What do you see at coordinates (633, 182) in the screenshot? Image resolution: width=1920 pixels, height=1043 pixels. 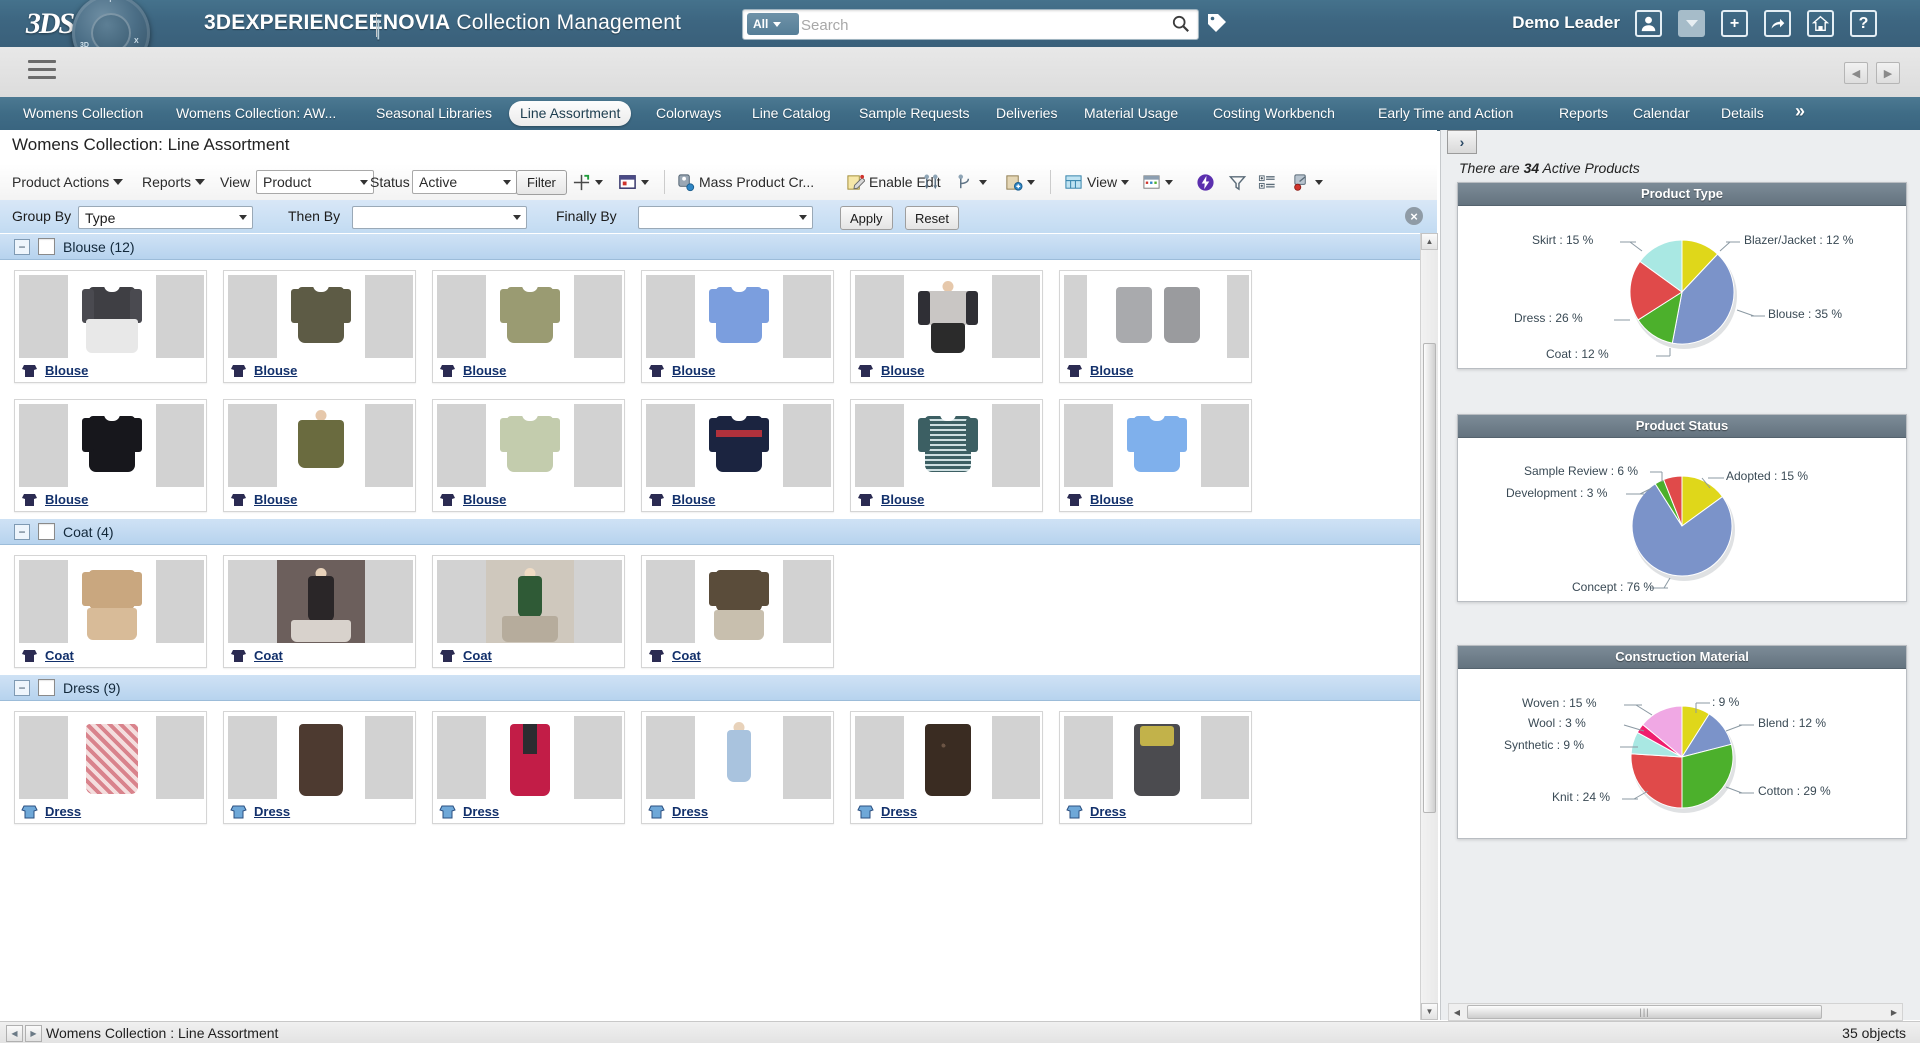 I see `table-view-tool` at bounding box center [633, 182].